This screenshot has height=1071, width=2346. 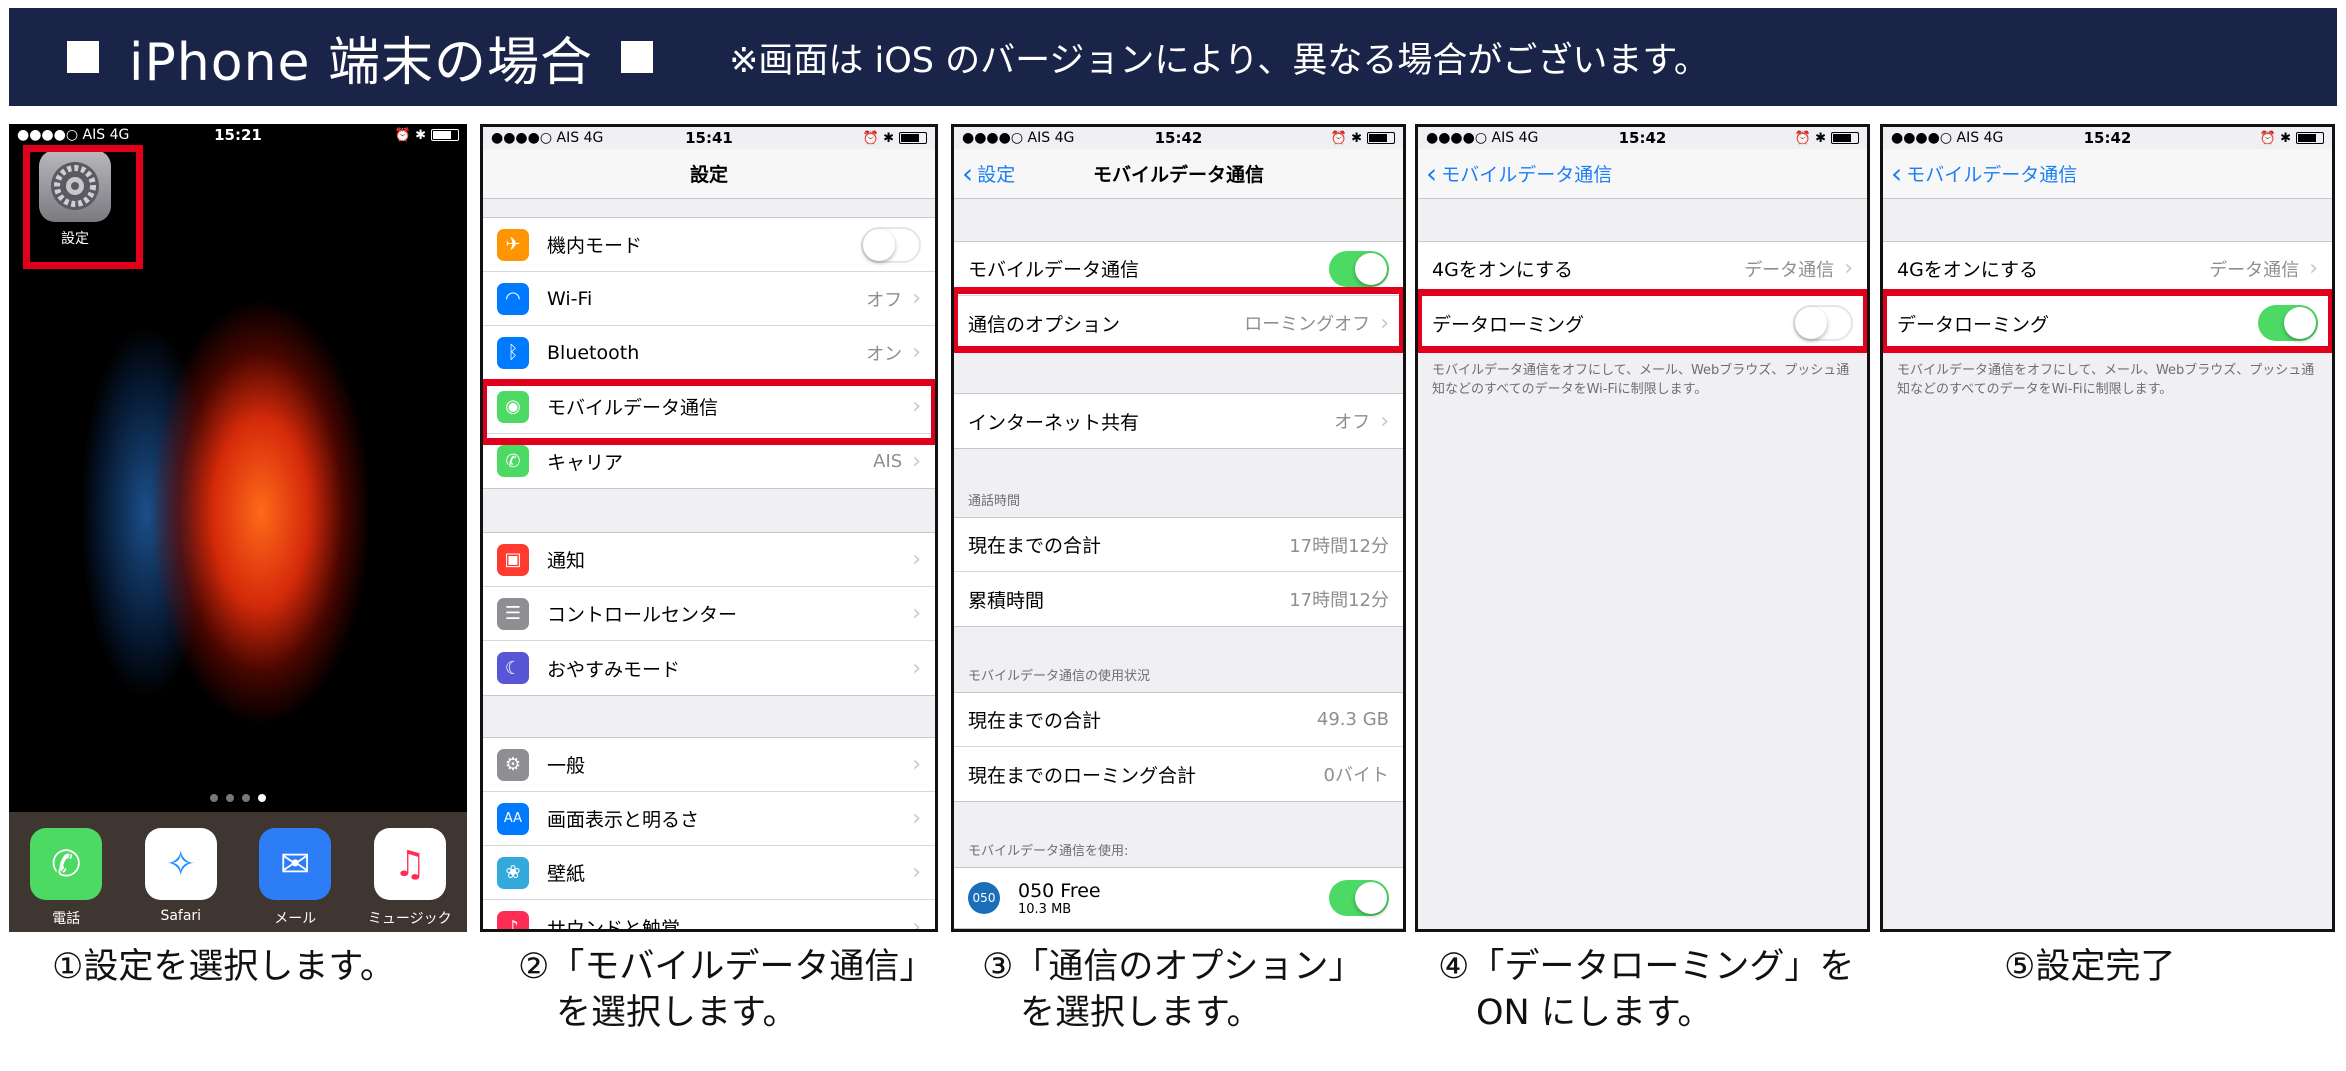 What do you see at coordinates (884, 354) in the screenshot?
I see `item-value: オン` at bounding box center [884, 354].